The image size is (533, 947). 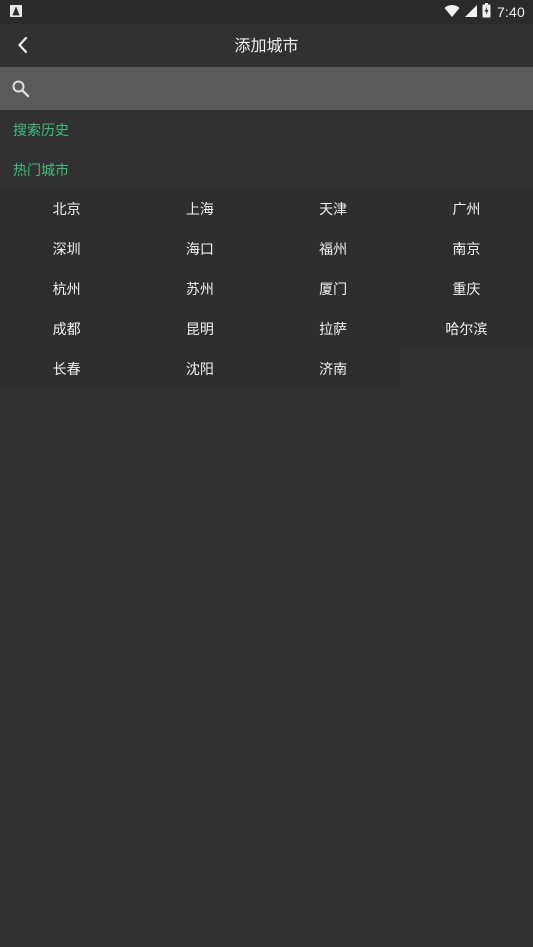 What do you see at coordinates (16, 11) in the screenshot?
I see `app-notification-icon` at bounding box center [16, 11].